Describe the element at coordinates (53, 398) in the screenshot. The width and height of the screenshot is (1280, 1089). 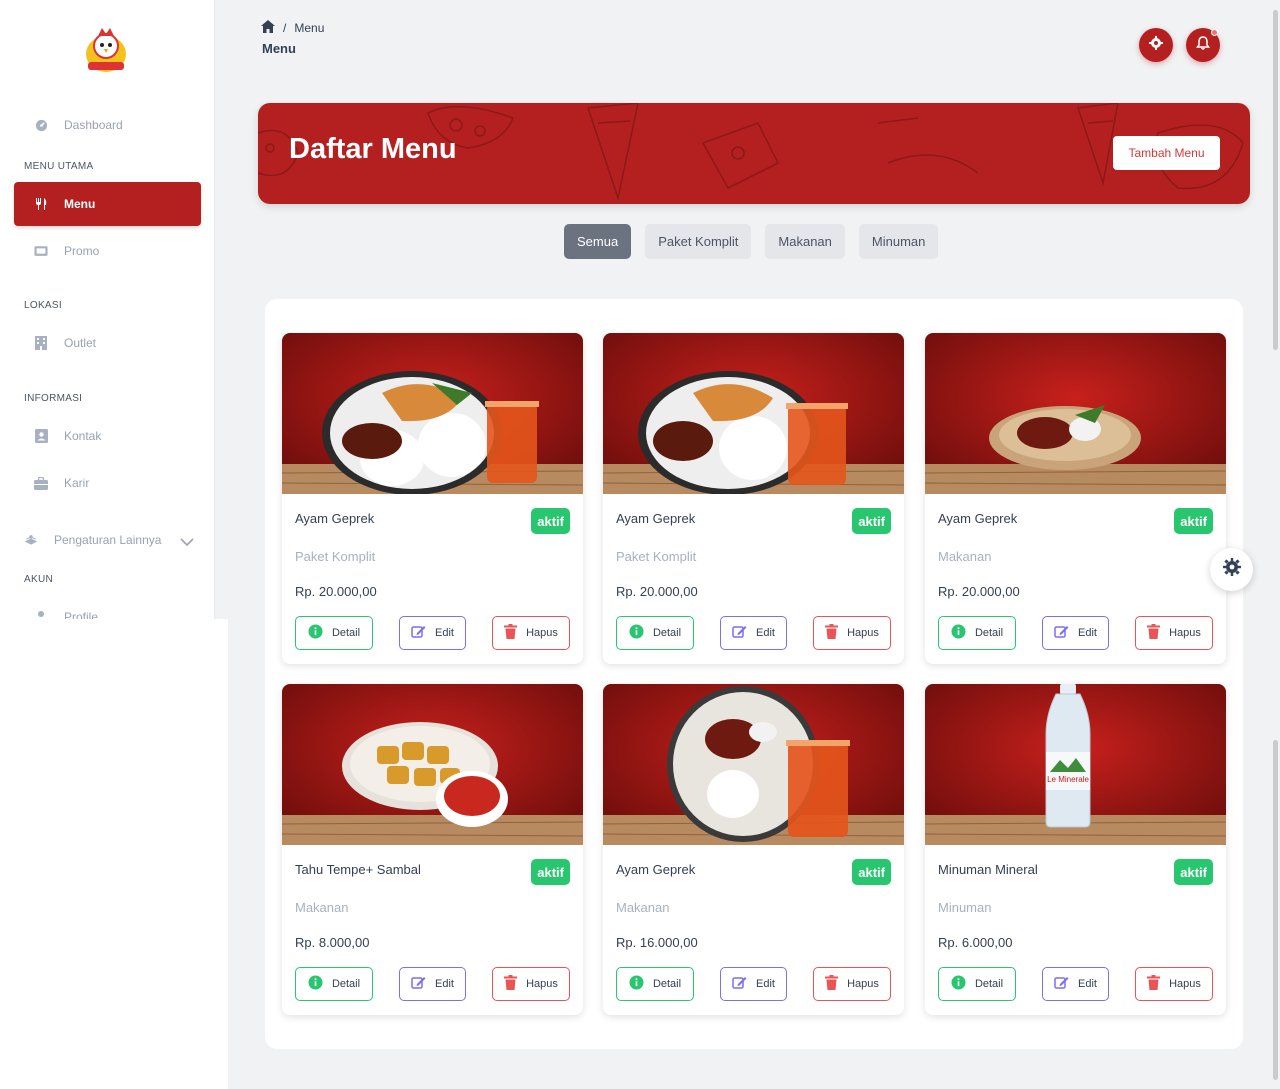
I see `section-informasi: INFORMASI` at that location.